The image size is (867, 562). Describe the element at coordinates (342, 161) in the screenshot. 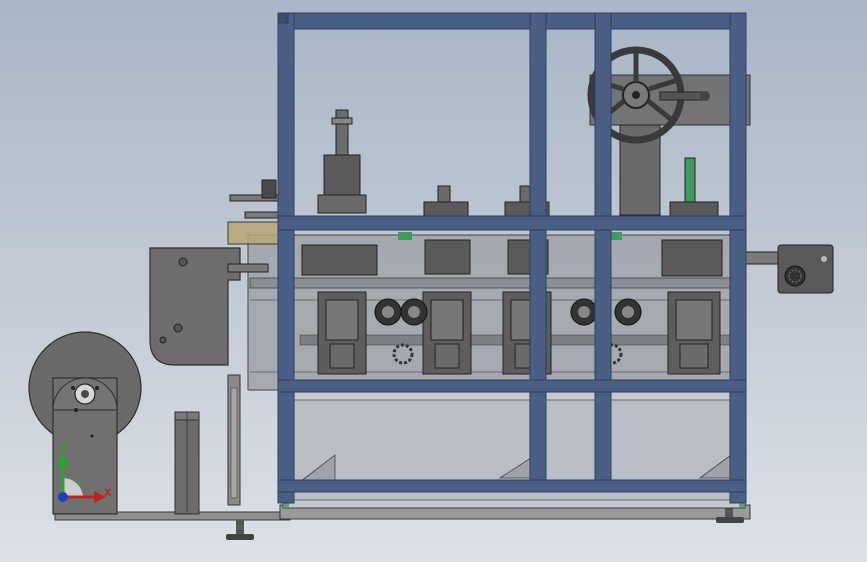

I see `pneumatic-cylinder` at that location.